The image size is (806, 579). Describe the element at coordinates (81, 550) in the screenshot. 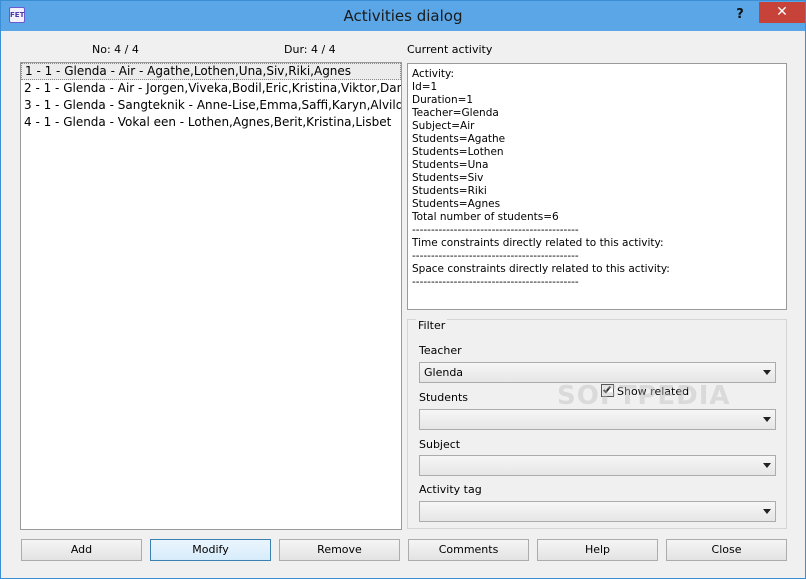

I see `add-button: Add` at that location.